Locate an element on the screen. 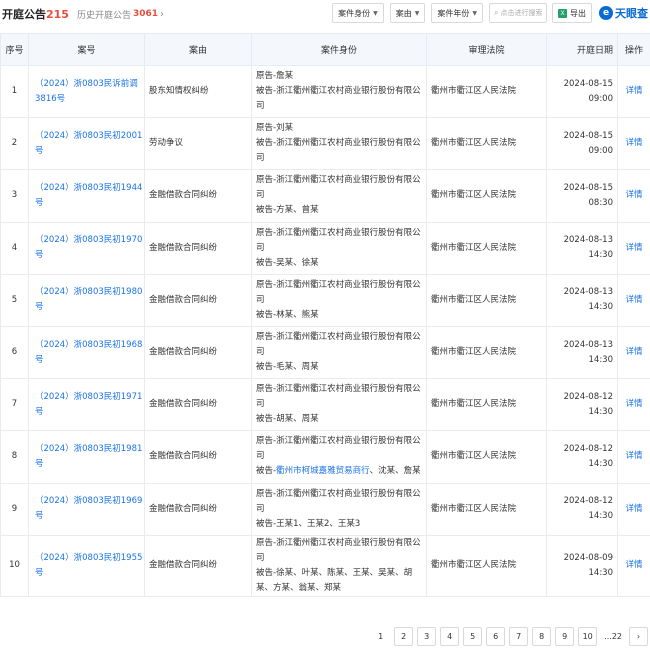 This screenshot has width=650, height=650. col-header-case-number: 案号 is located at coordinates (86, 49).